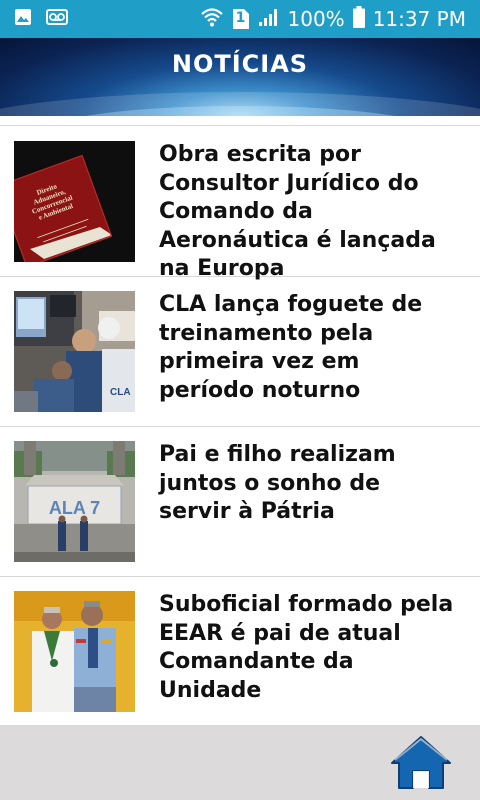 This screenshot has height=800, width=480. I want to click on wifi-icon, so click(212, 19).